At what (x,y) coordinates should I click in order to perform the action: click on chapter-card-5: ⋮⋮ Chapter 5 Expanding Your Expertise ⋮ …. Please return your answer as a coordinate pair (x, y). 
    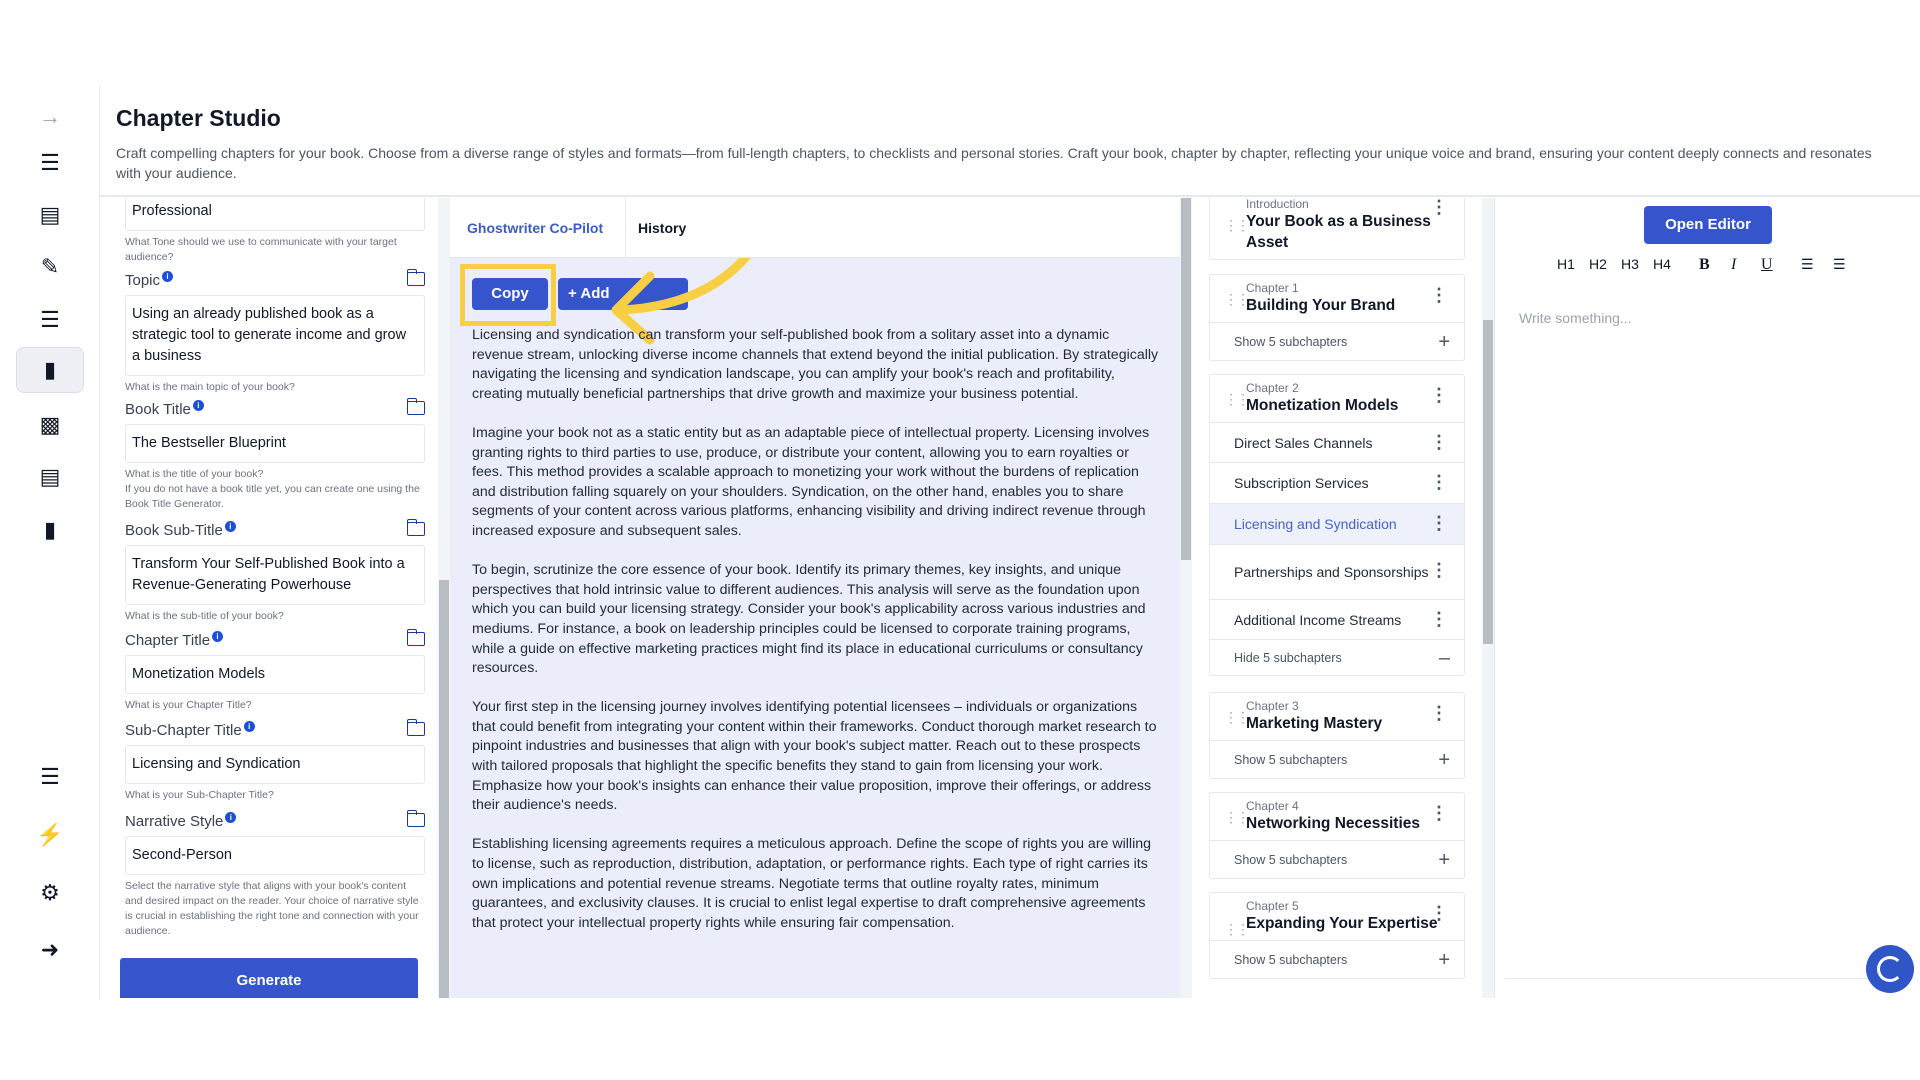
    Looking at the image, I should click on (1337, 935).